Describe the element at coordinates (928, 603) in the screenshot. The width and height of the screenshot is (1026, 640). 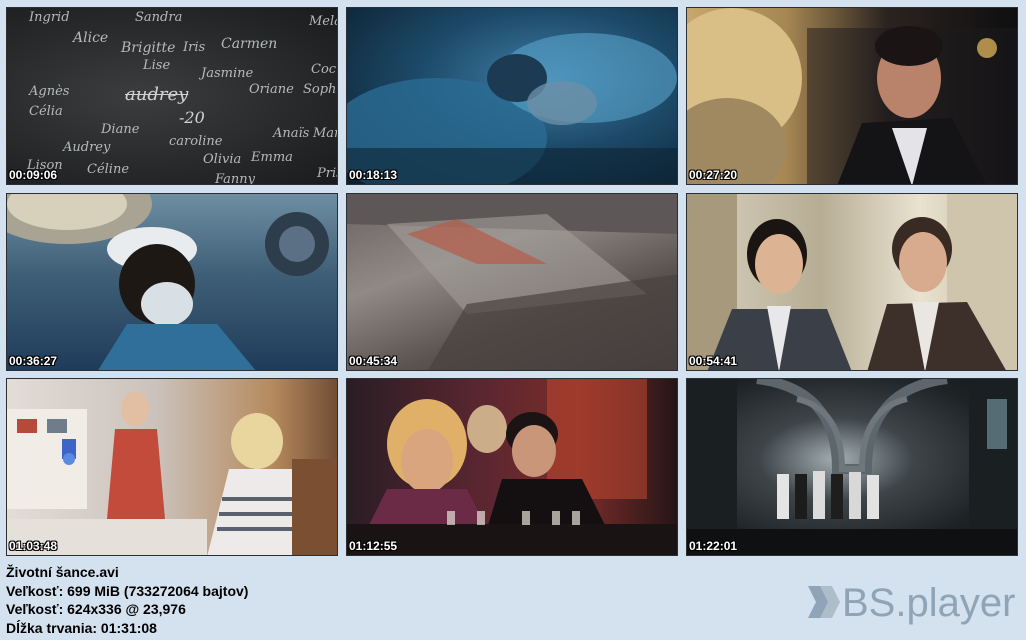
I see `logo-text: BS.player` at that location.